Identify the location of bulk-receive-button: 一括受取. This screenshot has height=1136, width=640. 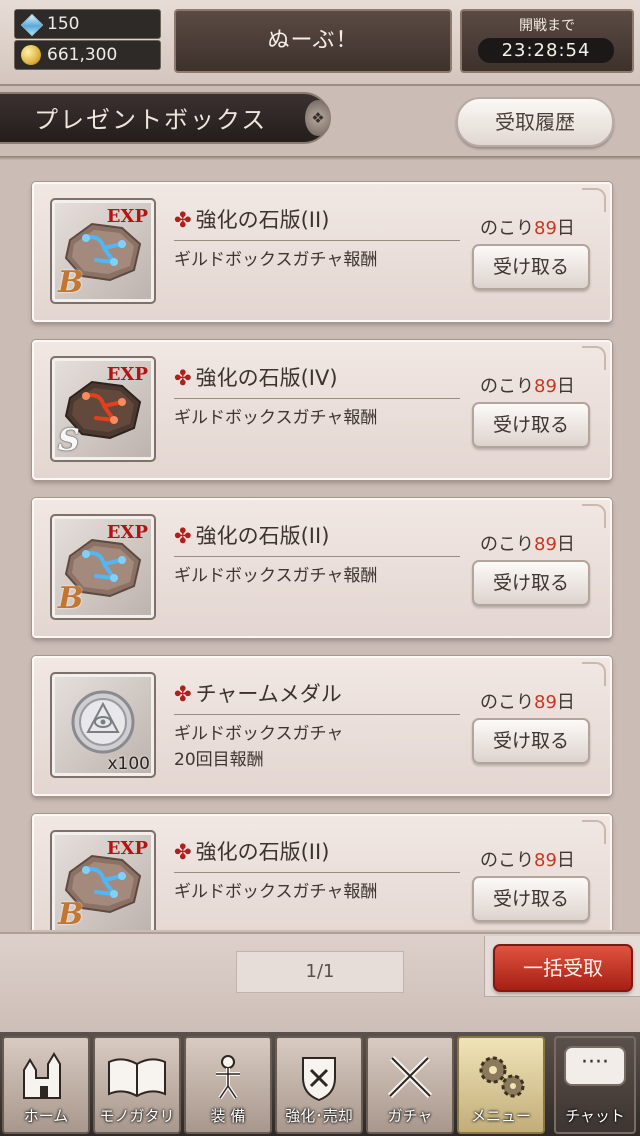
(563, 968).